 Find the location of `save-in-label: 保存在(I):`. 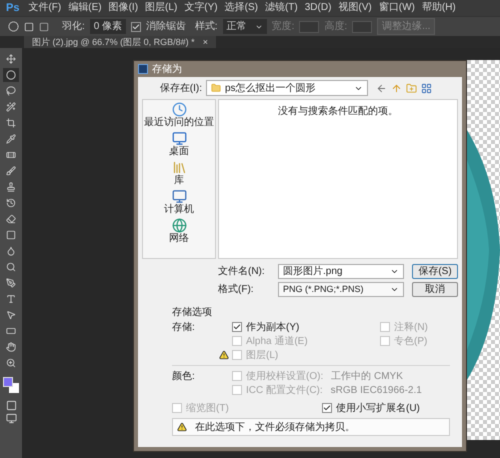

save-in-label: 保存在(I): is located at coordinates (180, 89).